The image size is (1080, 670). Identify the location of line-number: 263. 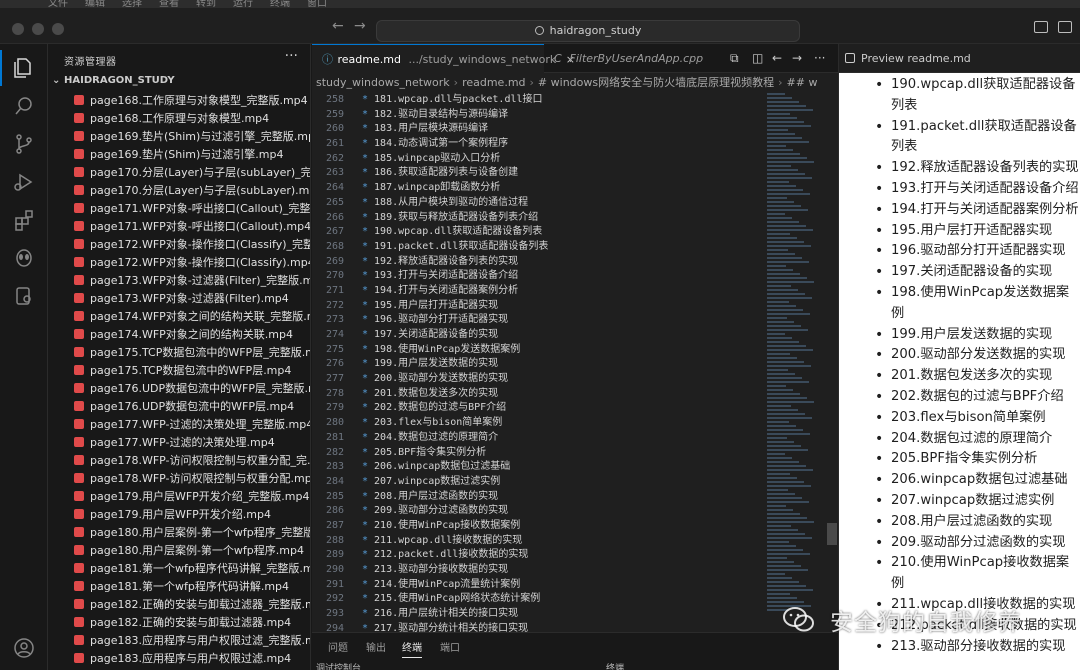
(334, 173).